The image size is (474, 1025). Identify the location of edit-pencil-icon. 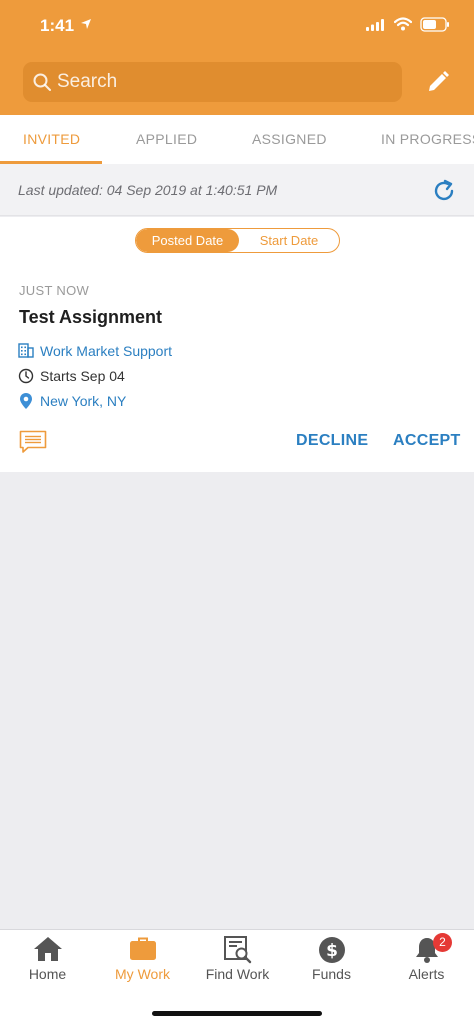
(438, 82).